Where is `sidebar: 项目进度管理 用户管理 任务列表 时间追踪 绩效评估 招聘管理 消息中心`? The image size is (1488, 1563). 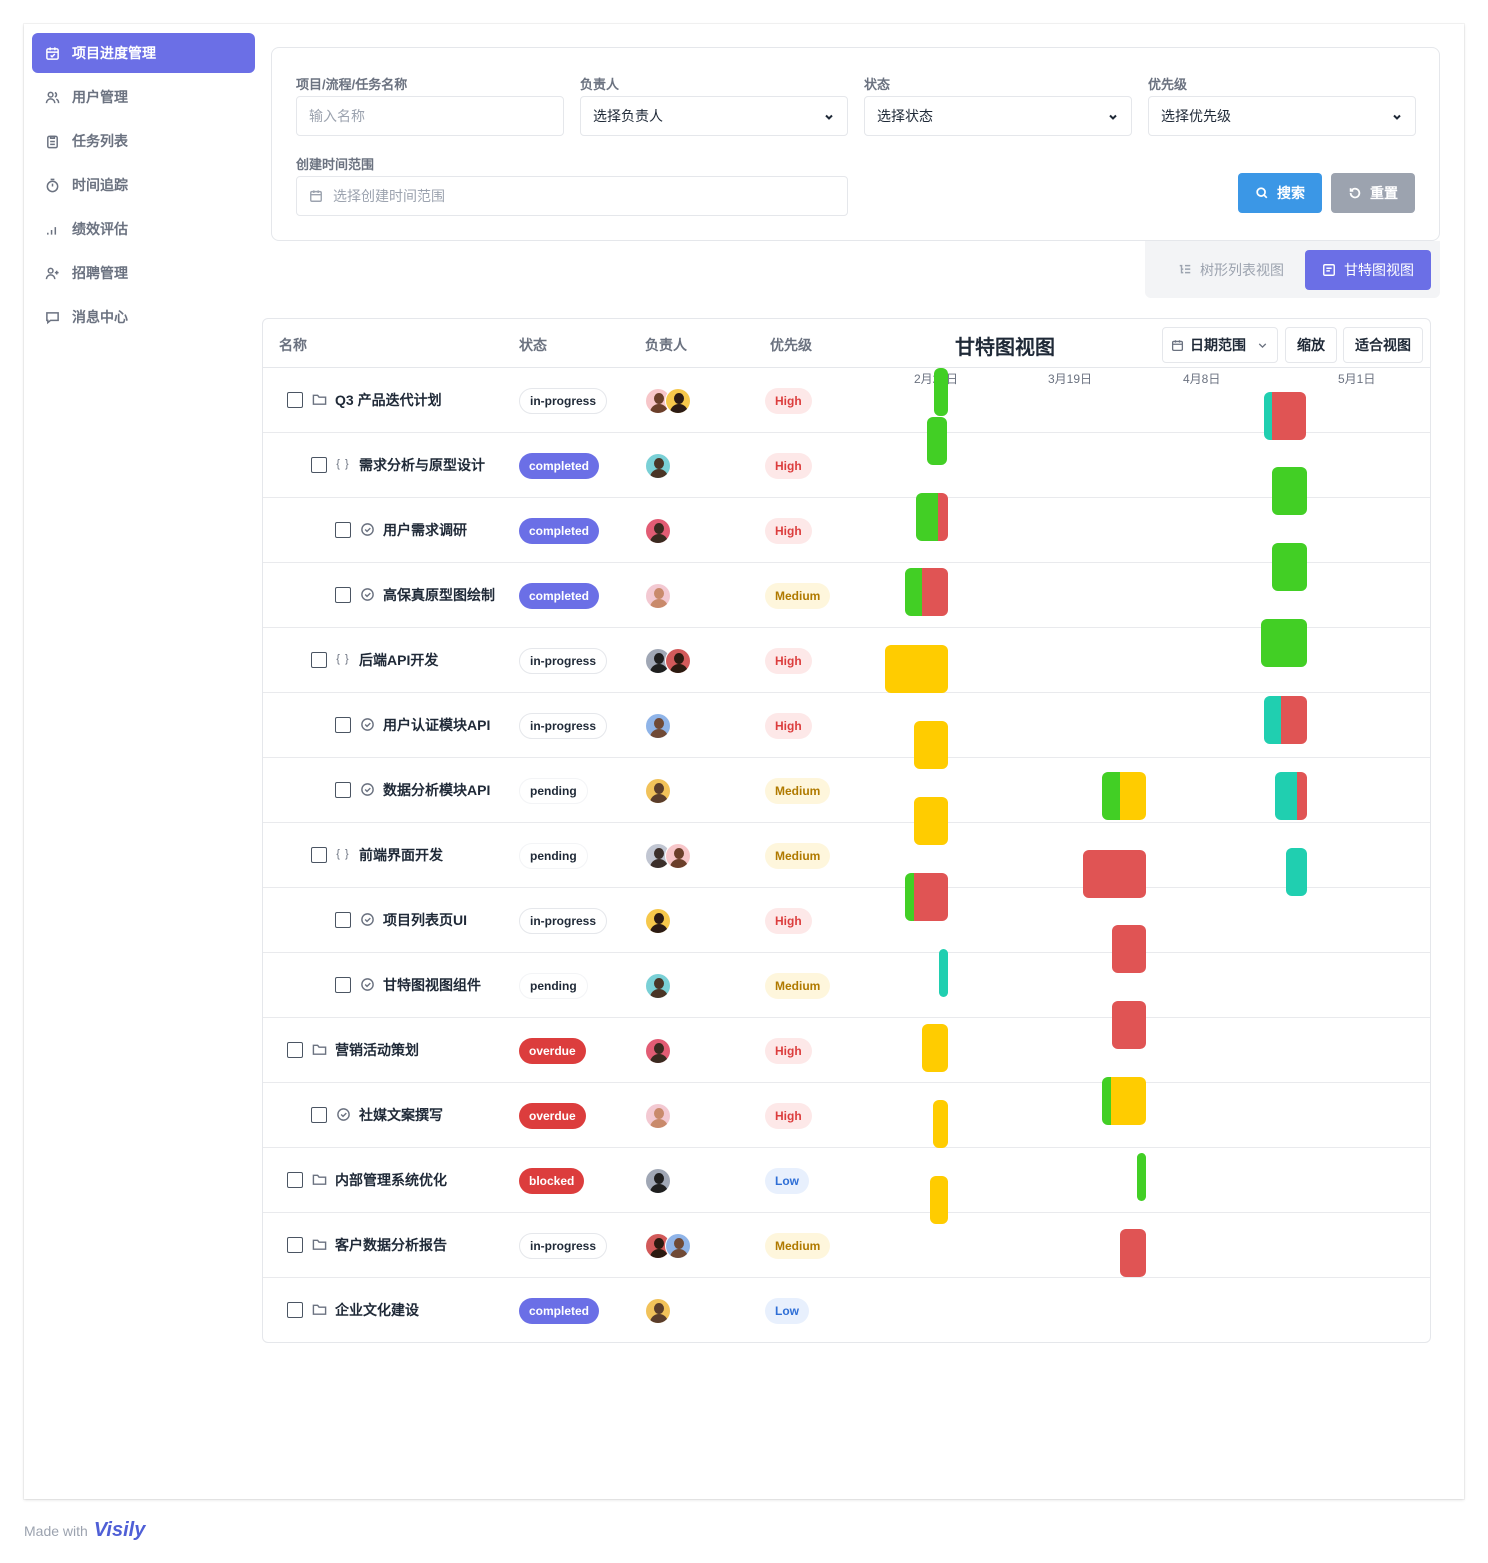
sidebar: 项目进度管理 用户管理 任务列表 时间追踪 绩效评估 招聘管理 消息中心 is located at coordinates (143, 187).